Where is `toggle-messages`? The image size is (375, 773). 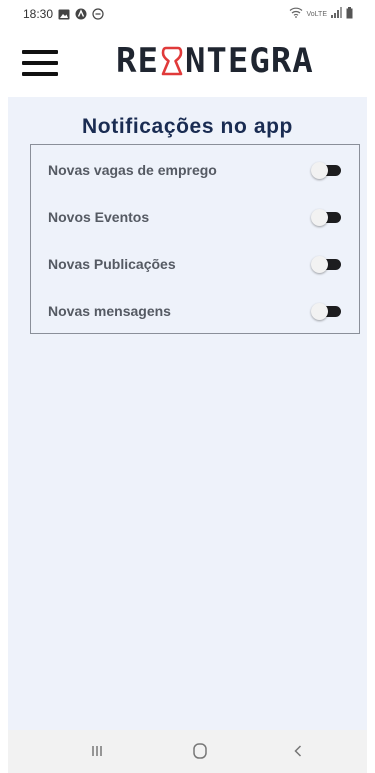
toggle-messages is located at coordinates (326, 311).